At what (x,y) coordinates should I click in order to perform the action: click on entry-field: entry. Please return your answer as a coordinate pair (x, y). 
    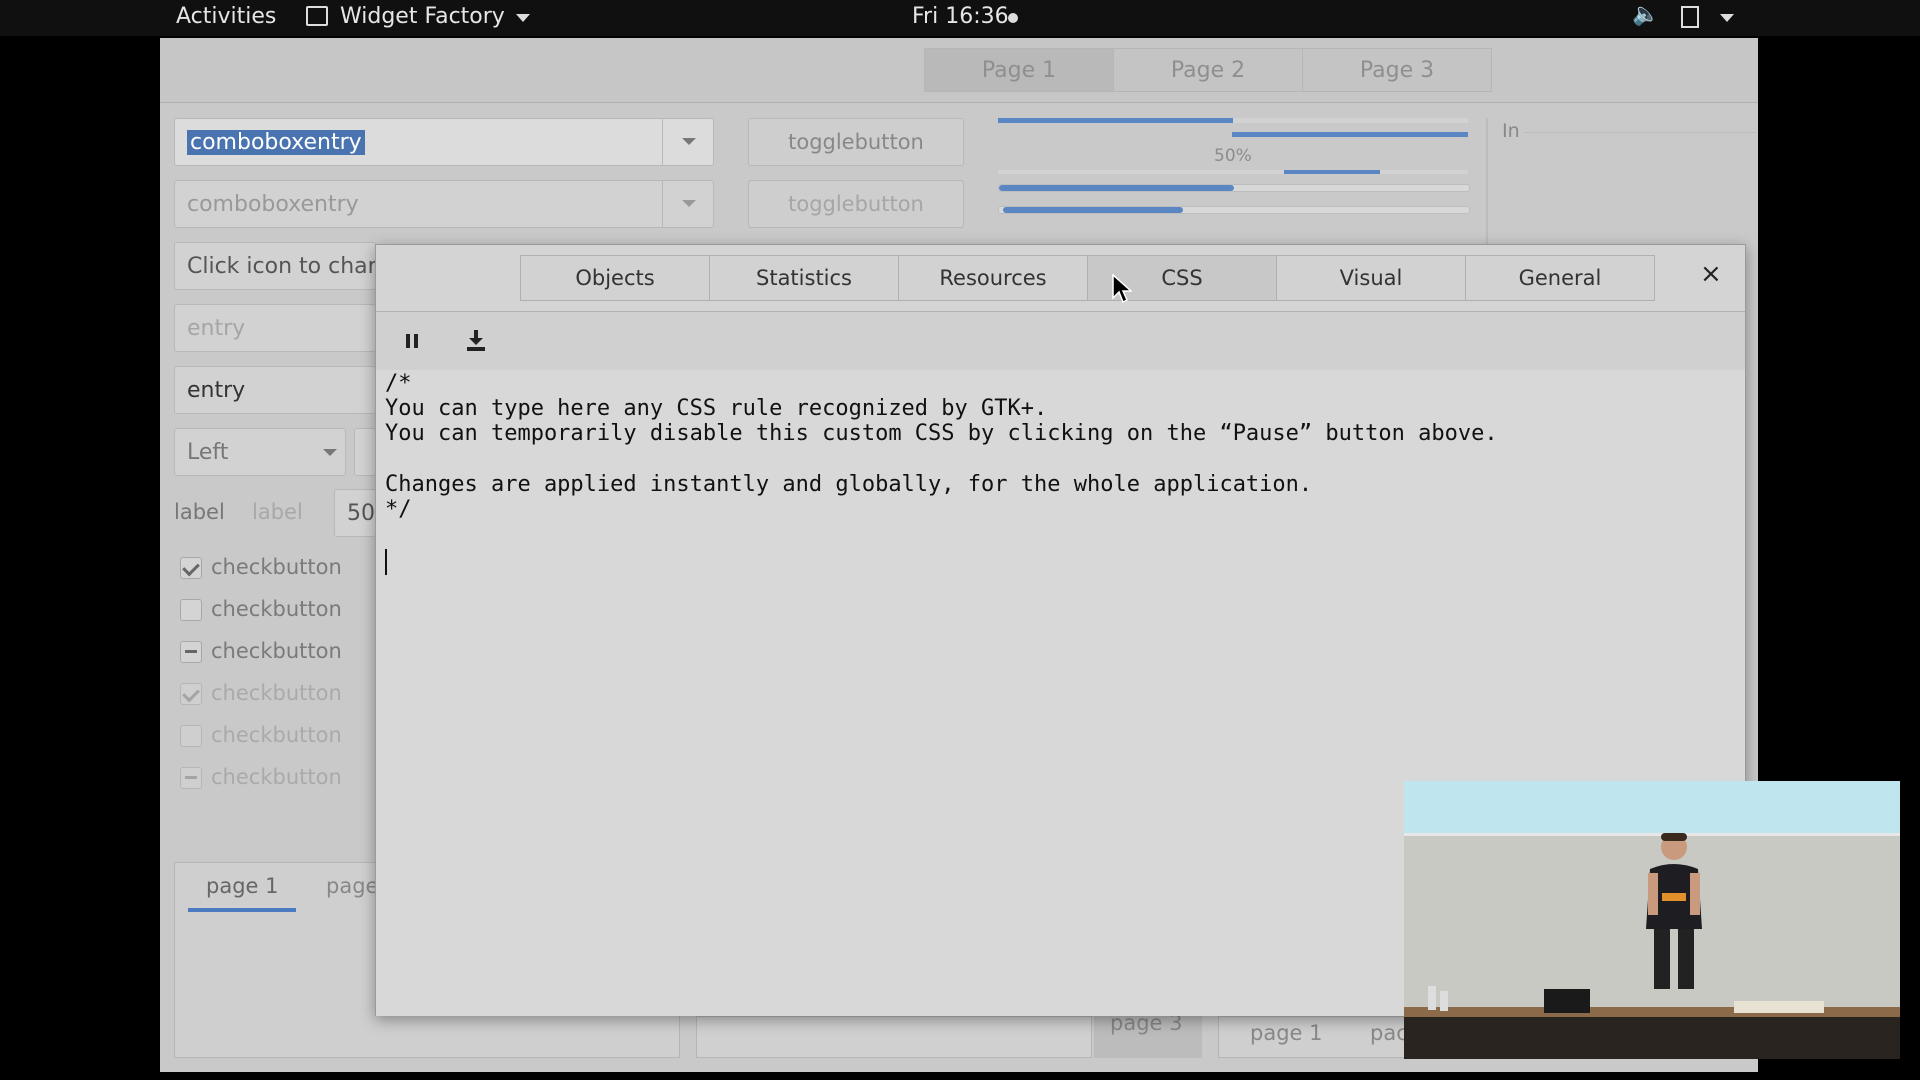
    Looking at the image, I should click on (275, 390).